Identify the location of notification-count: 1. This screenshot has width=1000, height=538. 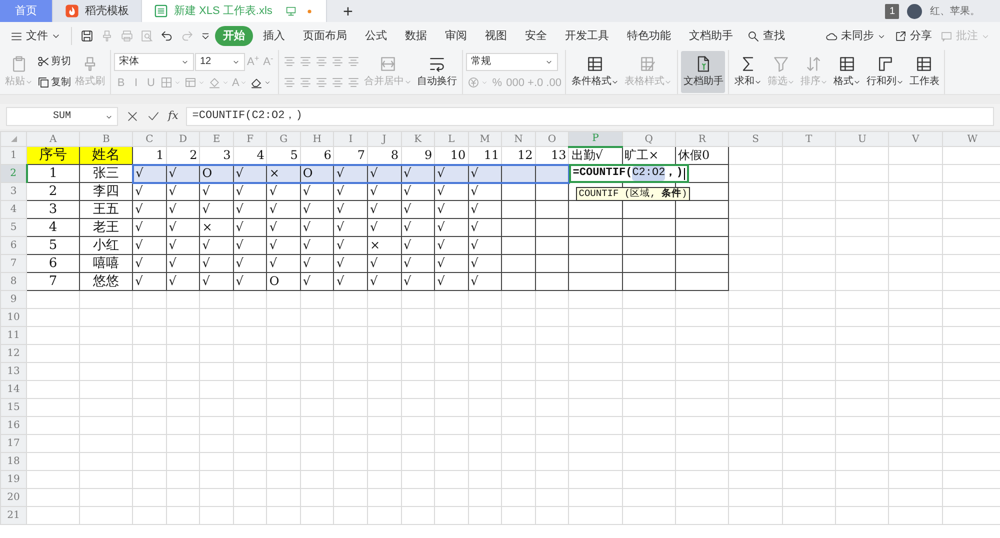
(892, 11).